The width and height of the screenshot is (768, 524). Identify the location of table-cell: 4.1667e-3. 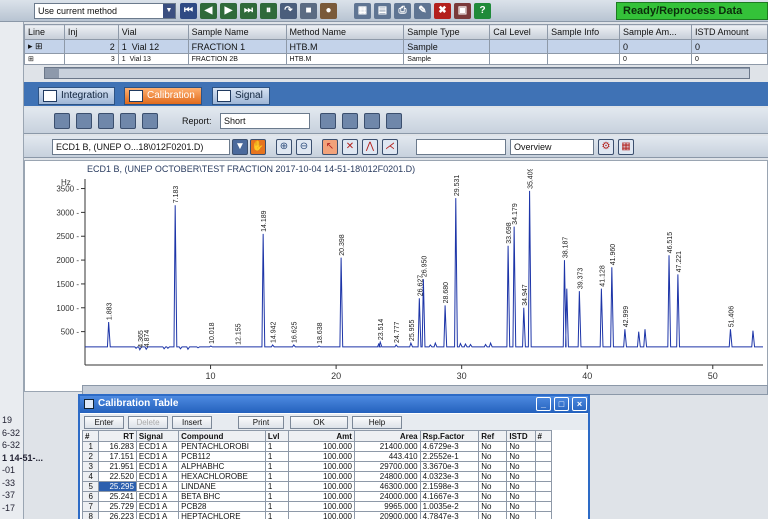
(449, 496).